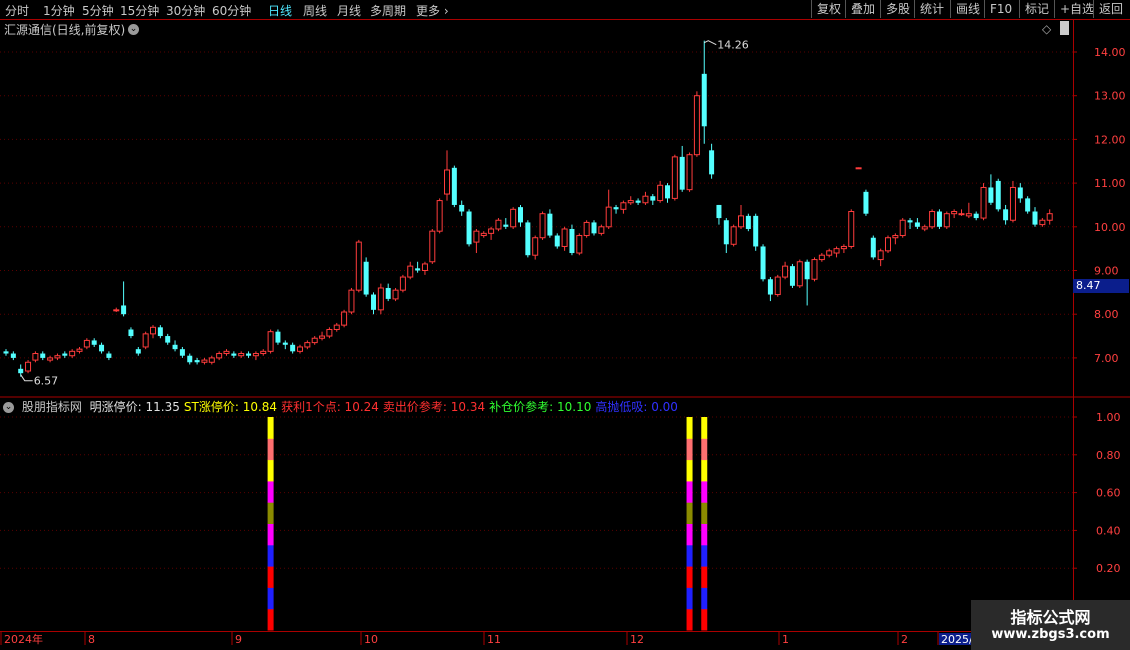  Describe the element at coordinates (1101, 286) in the screenshot. I see `current-price-badge: 8.47` at that location.